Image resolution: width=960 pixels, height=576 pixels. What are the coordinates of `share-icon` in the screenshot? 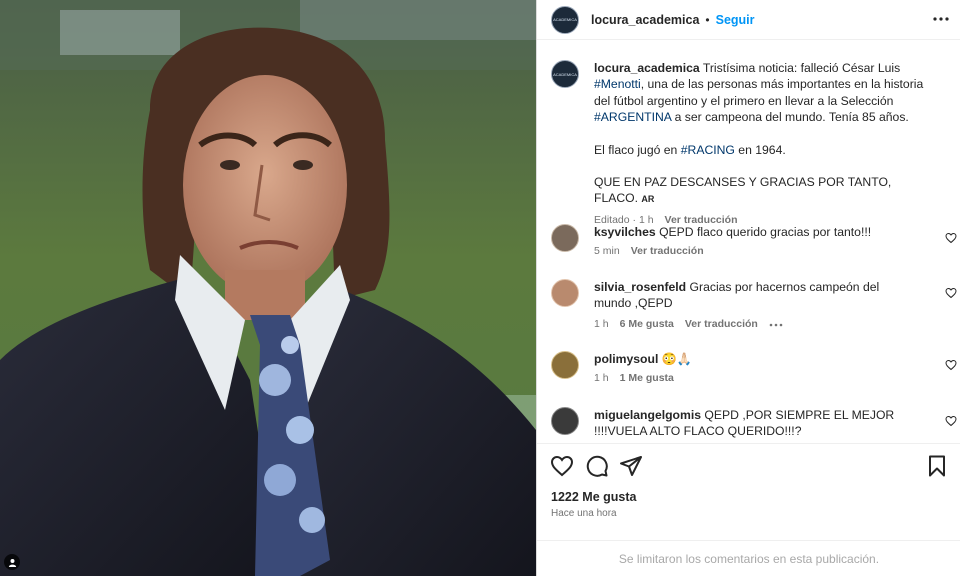 It's located at (631, 466).